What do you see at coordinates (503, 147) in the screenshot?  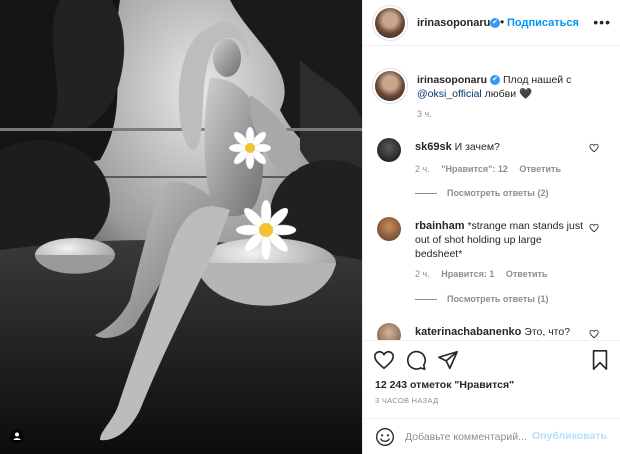 I see `comment-text: sk69sk И зачем?` at bounding box center [503, 147].